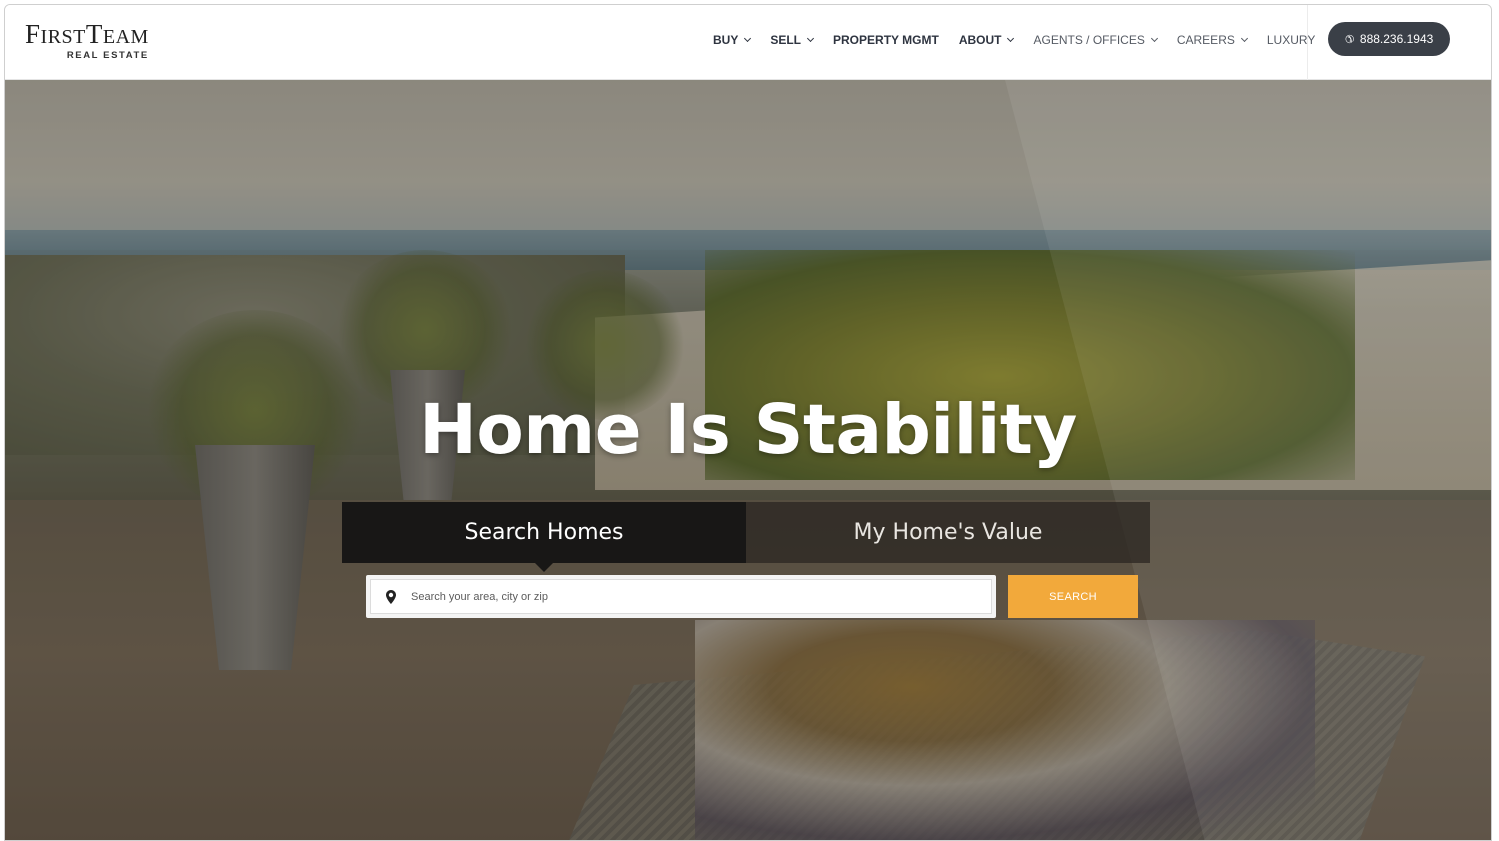  I want to click on firstteam-logo: FIRSTTEAM REAL ESTATE, so click(87, 40).